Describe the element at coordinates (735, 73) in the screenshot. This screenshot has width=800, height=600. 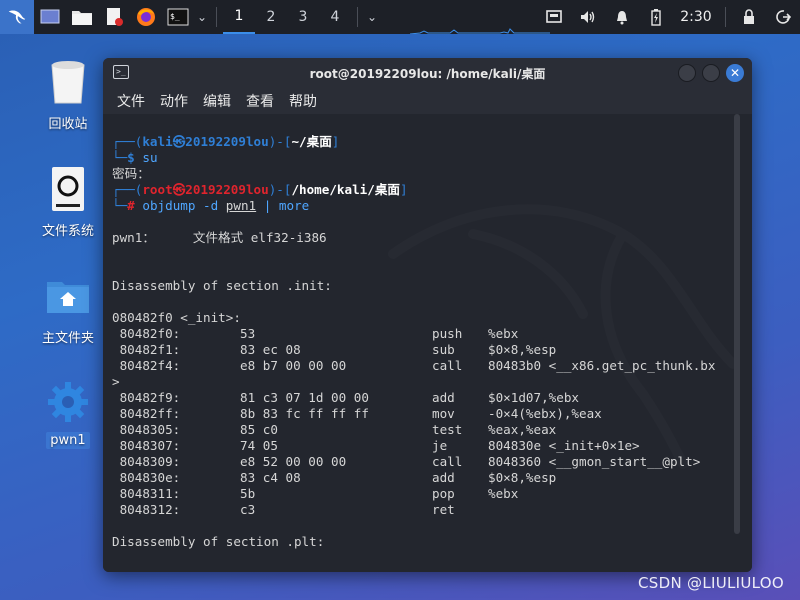
I see `close-button: ✕` at that location.